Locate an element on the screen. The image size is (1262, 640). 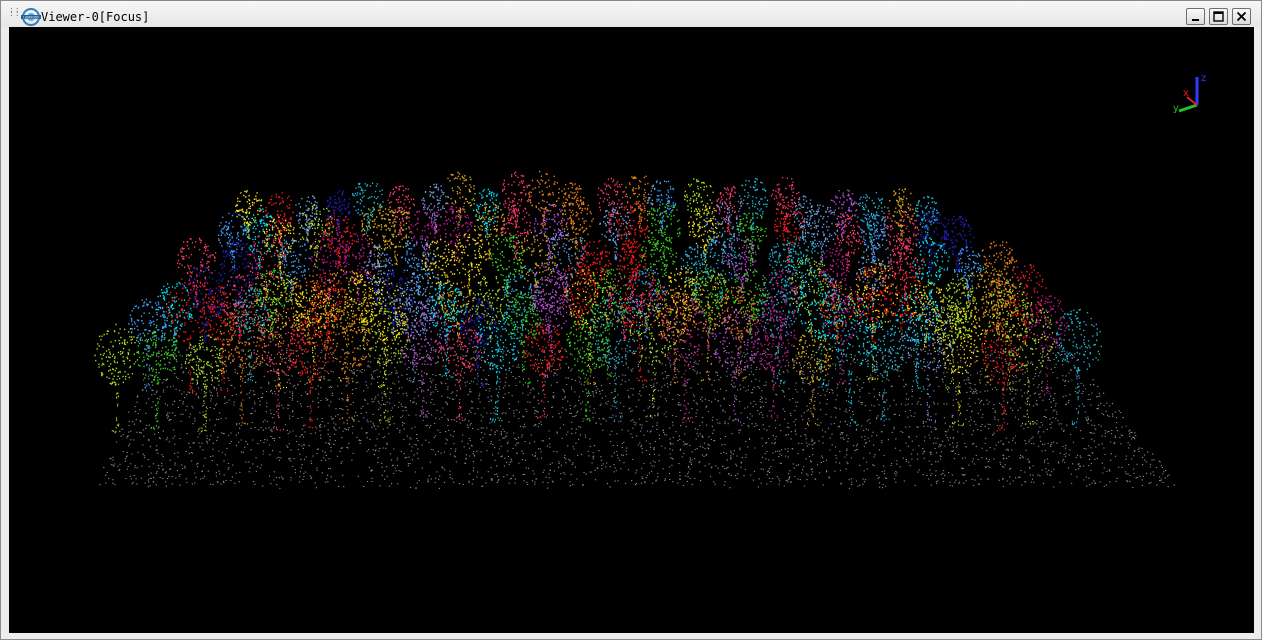
axis-z-label: z is located at coordinates (1203, 78).